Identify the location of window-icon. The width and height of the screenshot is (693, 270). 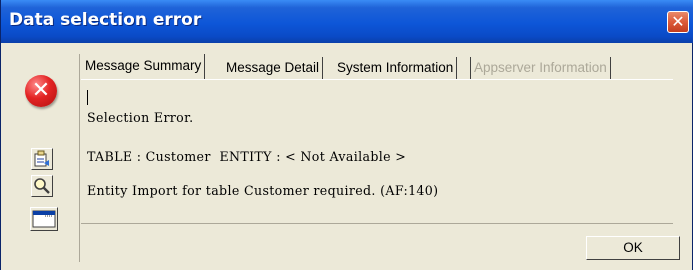
(44, 219).